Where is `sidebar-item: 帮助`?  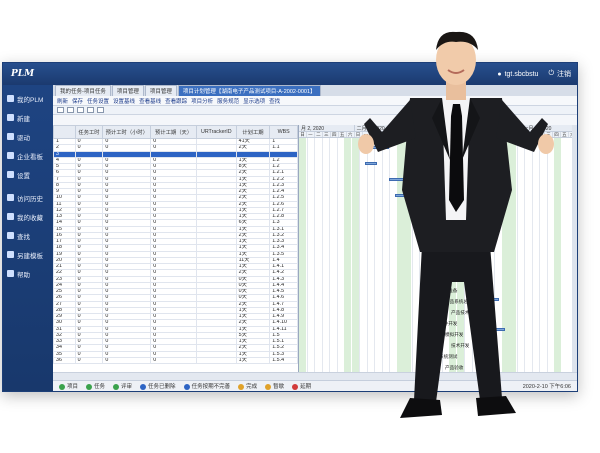 sidebar-item: 帮助 is located at coordinates (28, 273).